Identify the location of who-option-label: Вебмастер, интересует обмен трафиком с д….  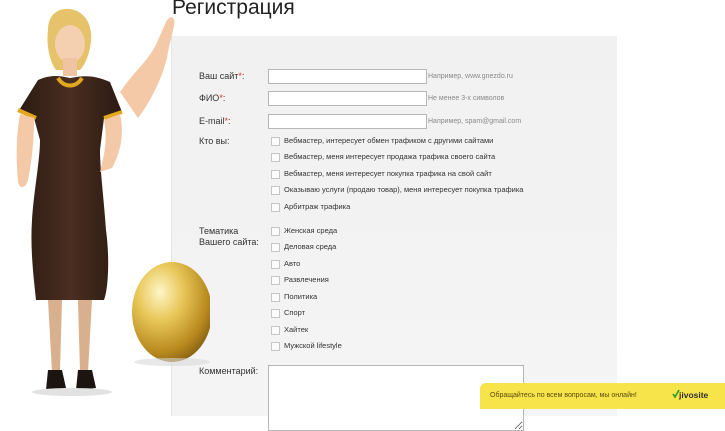
(389, 140).